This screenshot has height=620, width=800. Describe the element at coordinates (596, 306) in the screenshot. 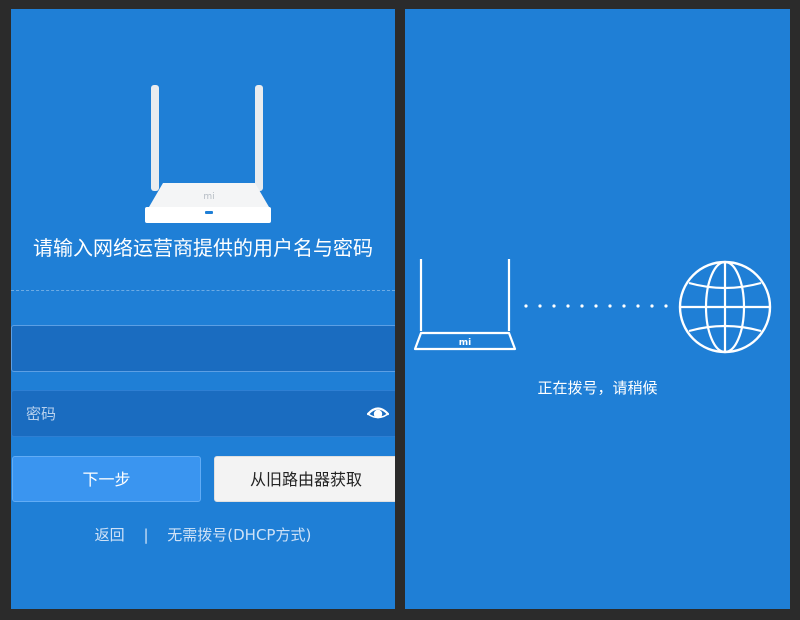

I see `connecting-dots` at that location.